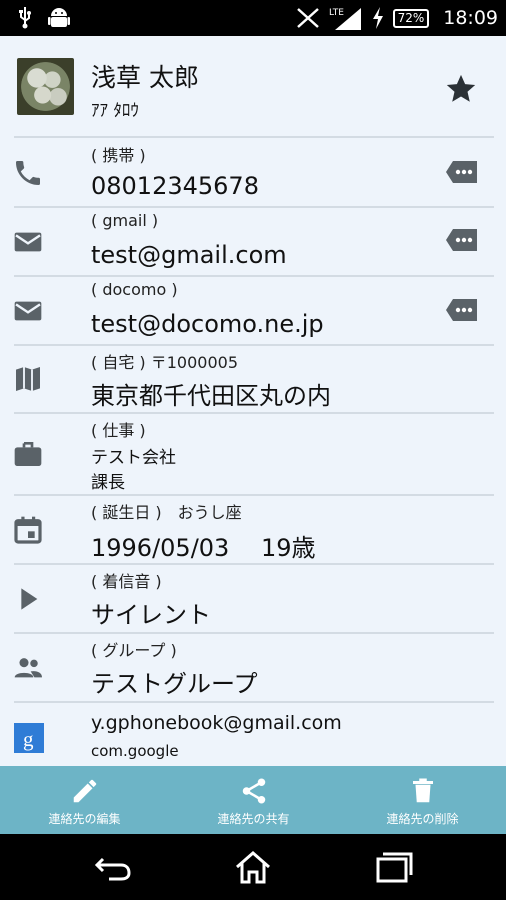 Image resolution: width=506 pixels, height=900 pixels. I want to click on email-value-docomo: test@docomo.ne.jp, so click(207, 324).